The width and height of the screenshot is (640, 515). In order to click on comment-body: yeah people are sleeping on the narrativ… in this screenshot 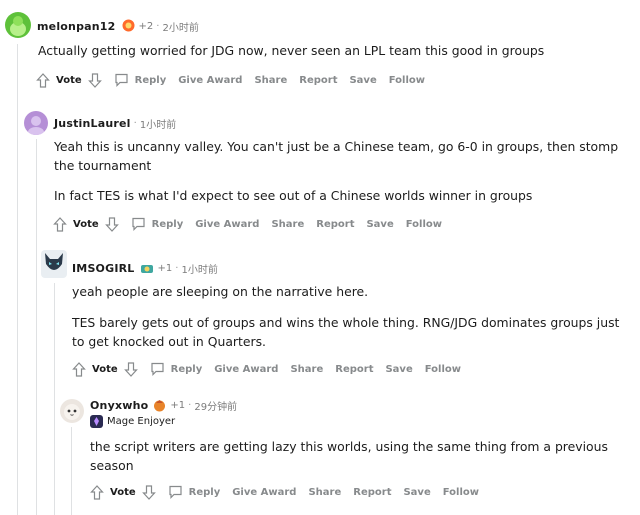, I will do `click(345, 316)`.